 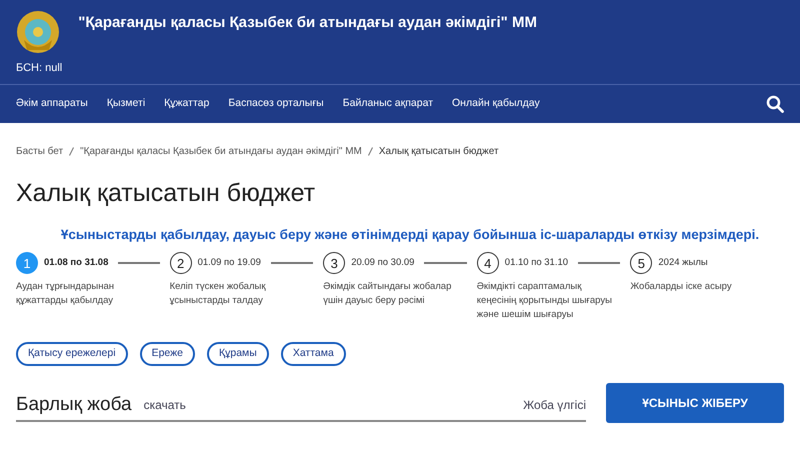 What do you see at coordinates (52, 104) in the screenshot?
I see `nav-link: Әкім аппараты` at bounding box center [52, 104].